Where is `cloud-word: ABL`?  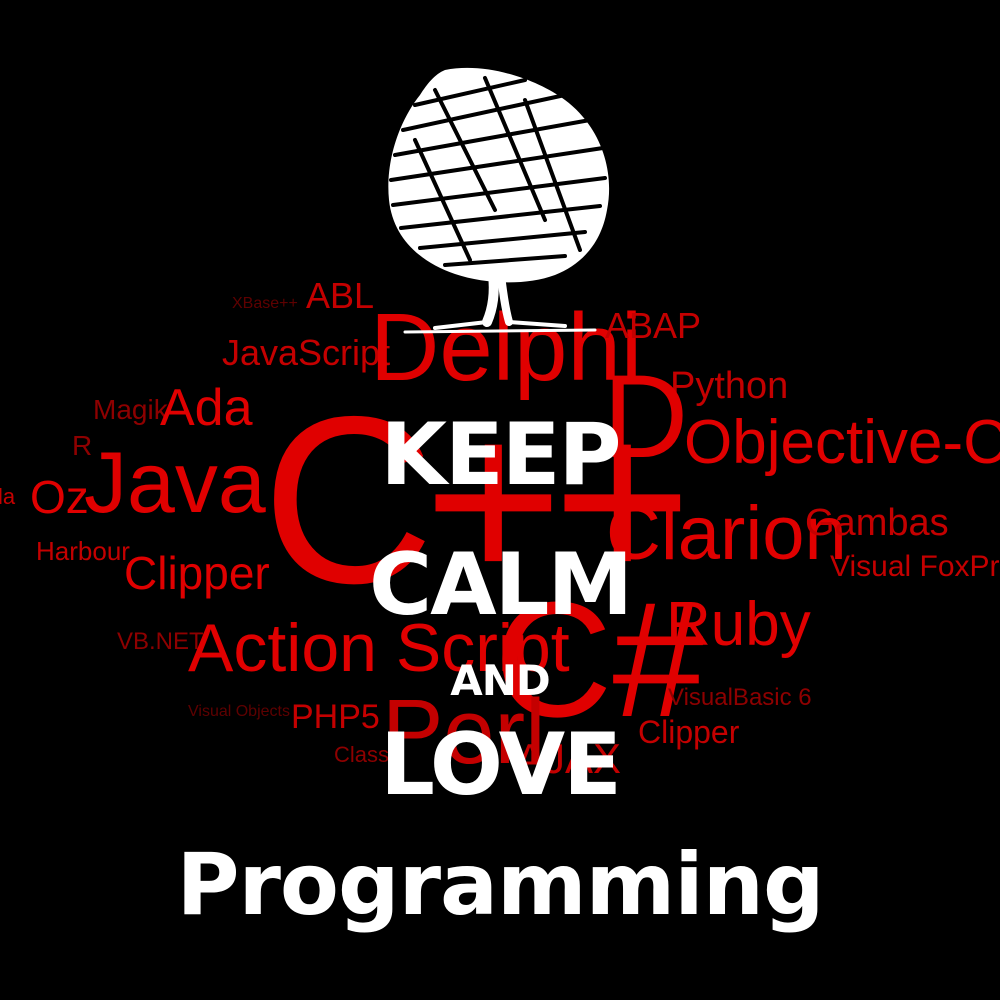
cloud-word: ABL is located at coordinates (340, 295).